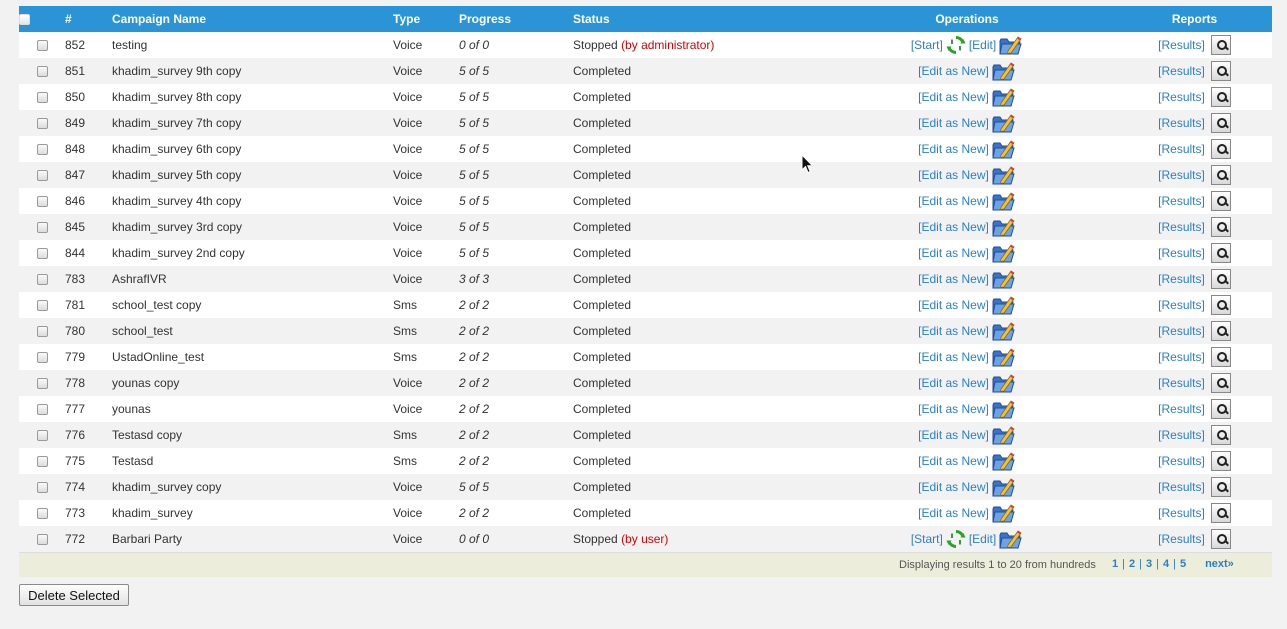  I want to click on page-link-4: 4, so click(1166, 564).